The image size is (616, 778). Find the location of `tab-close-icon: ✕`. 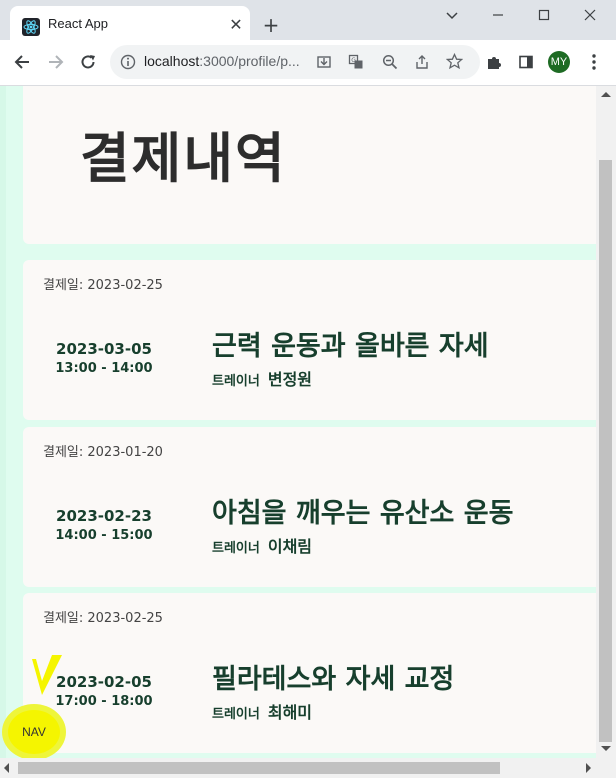

tab-close-icon: ✕ is located at coordinates (236, 25).